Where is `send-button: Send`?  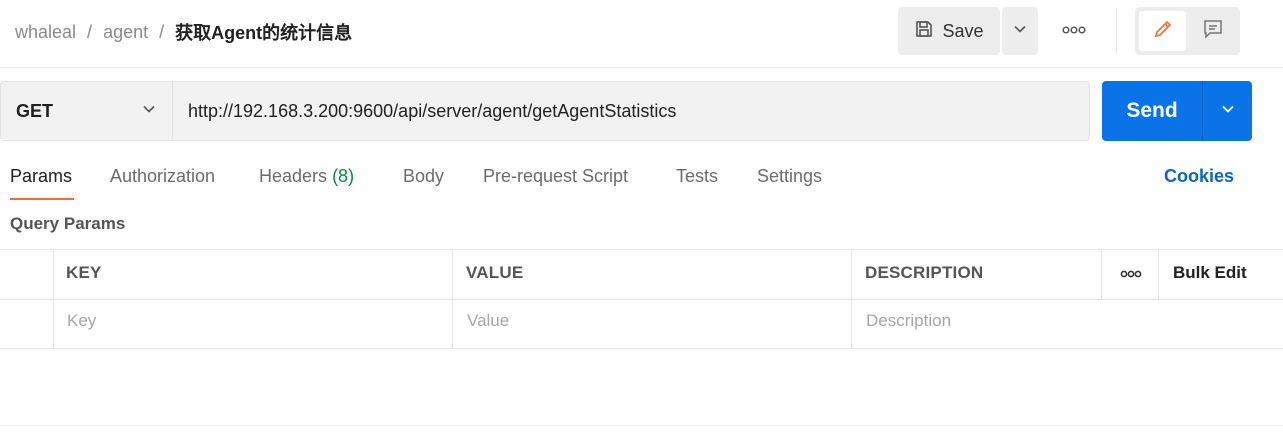
send-button: Send is located at coordinates (1152, 111).